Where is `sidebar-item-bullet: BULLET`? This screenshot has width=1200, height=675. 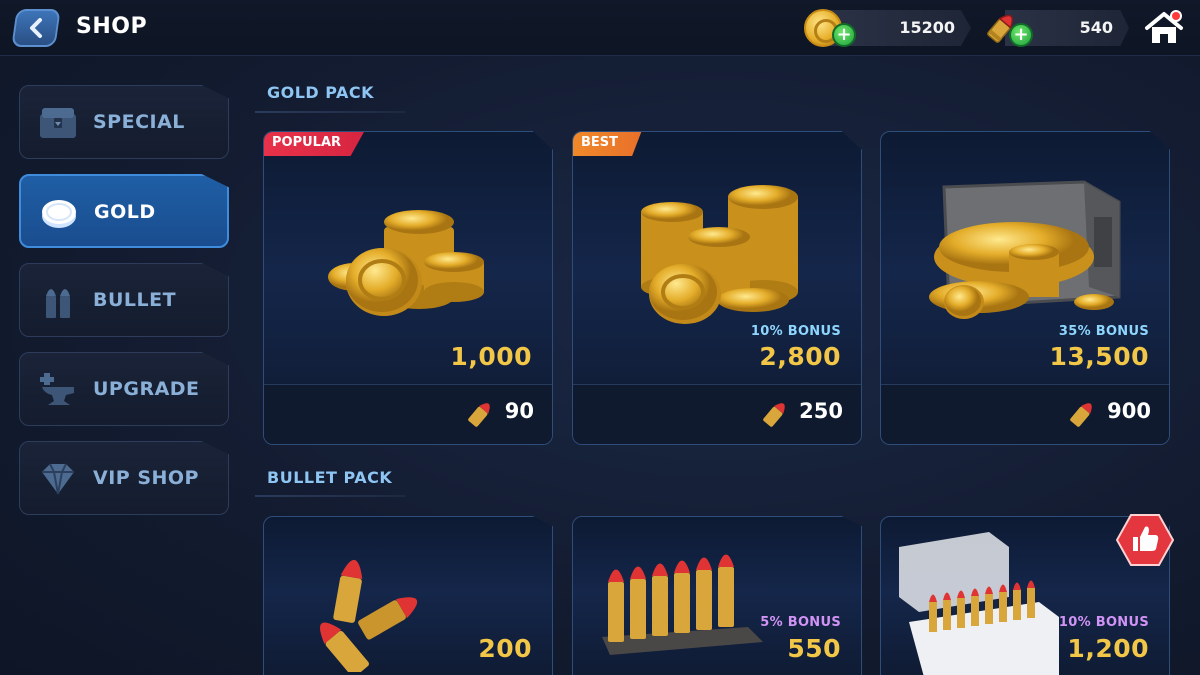
sidebar-item-bullet: BULLET is located at coordinates (124, 300).